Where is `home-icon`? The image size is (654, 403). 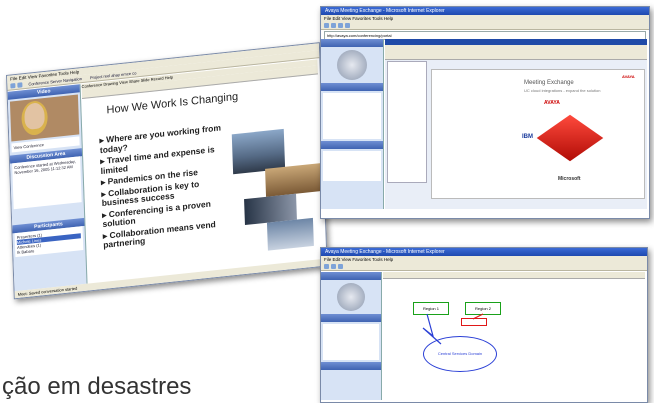
home-icon is located at coordinates (347, 25).